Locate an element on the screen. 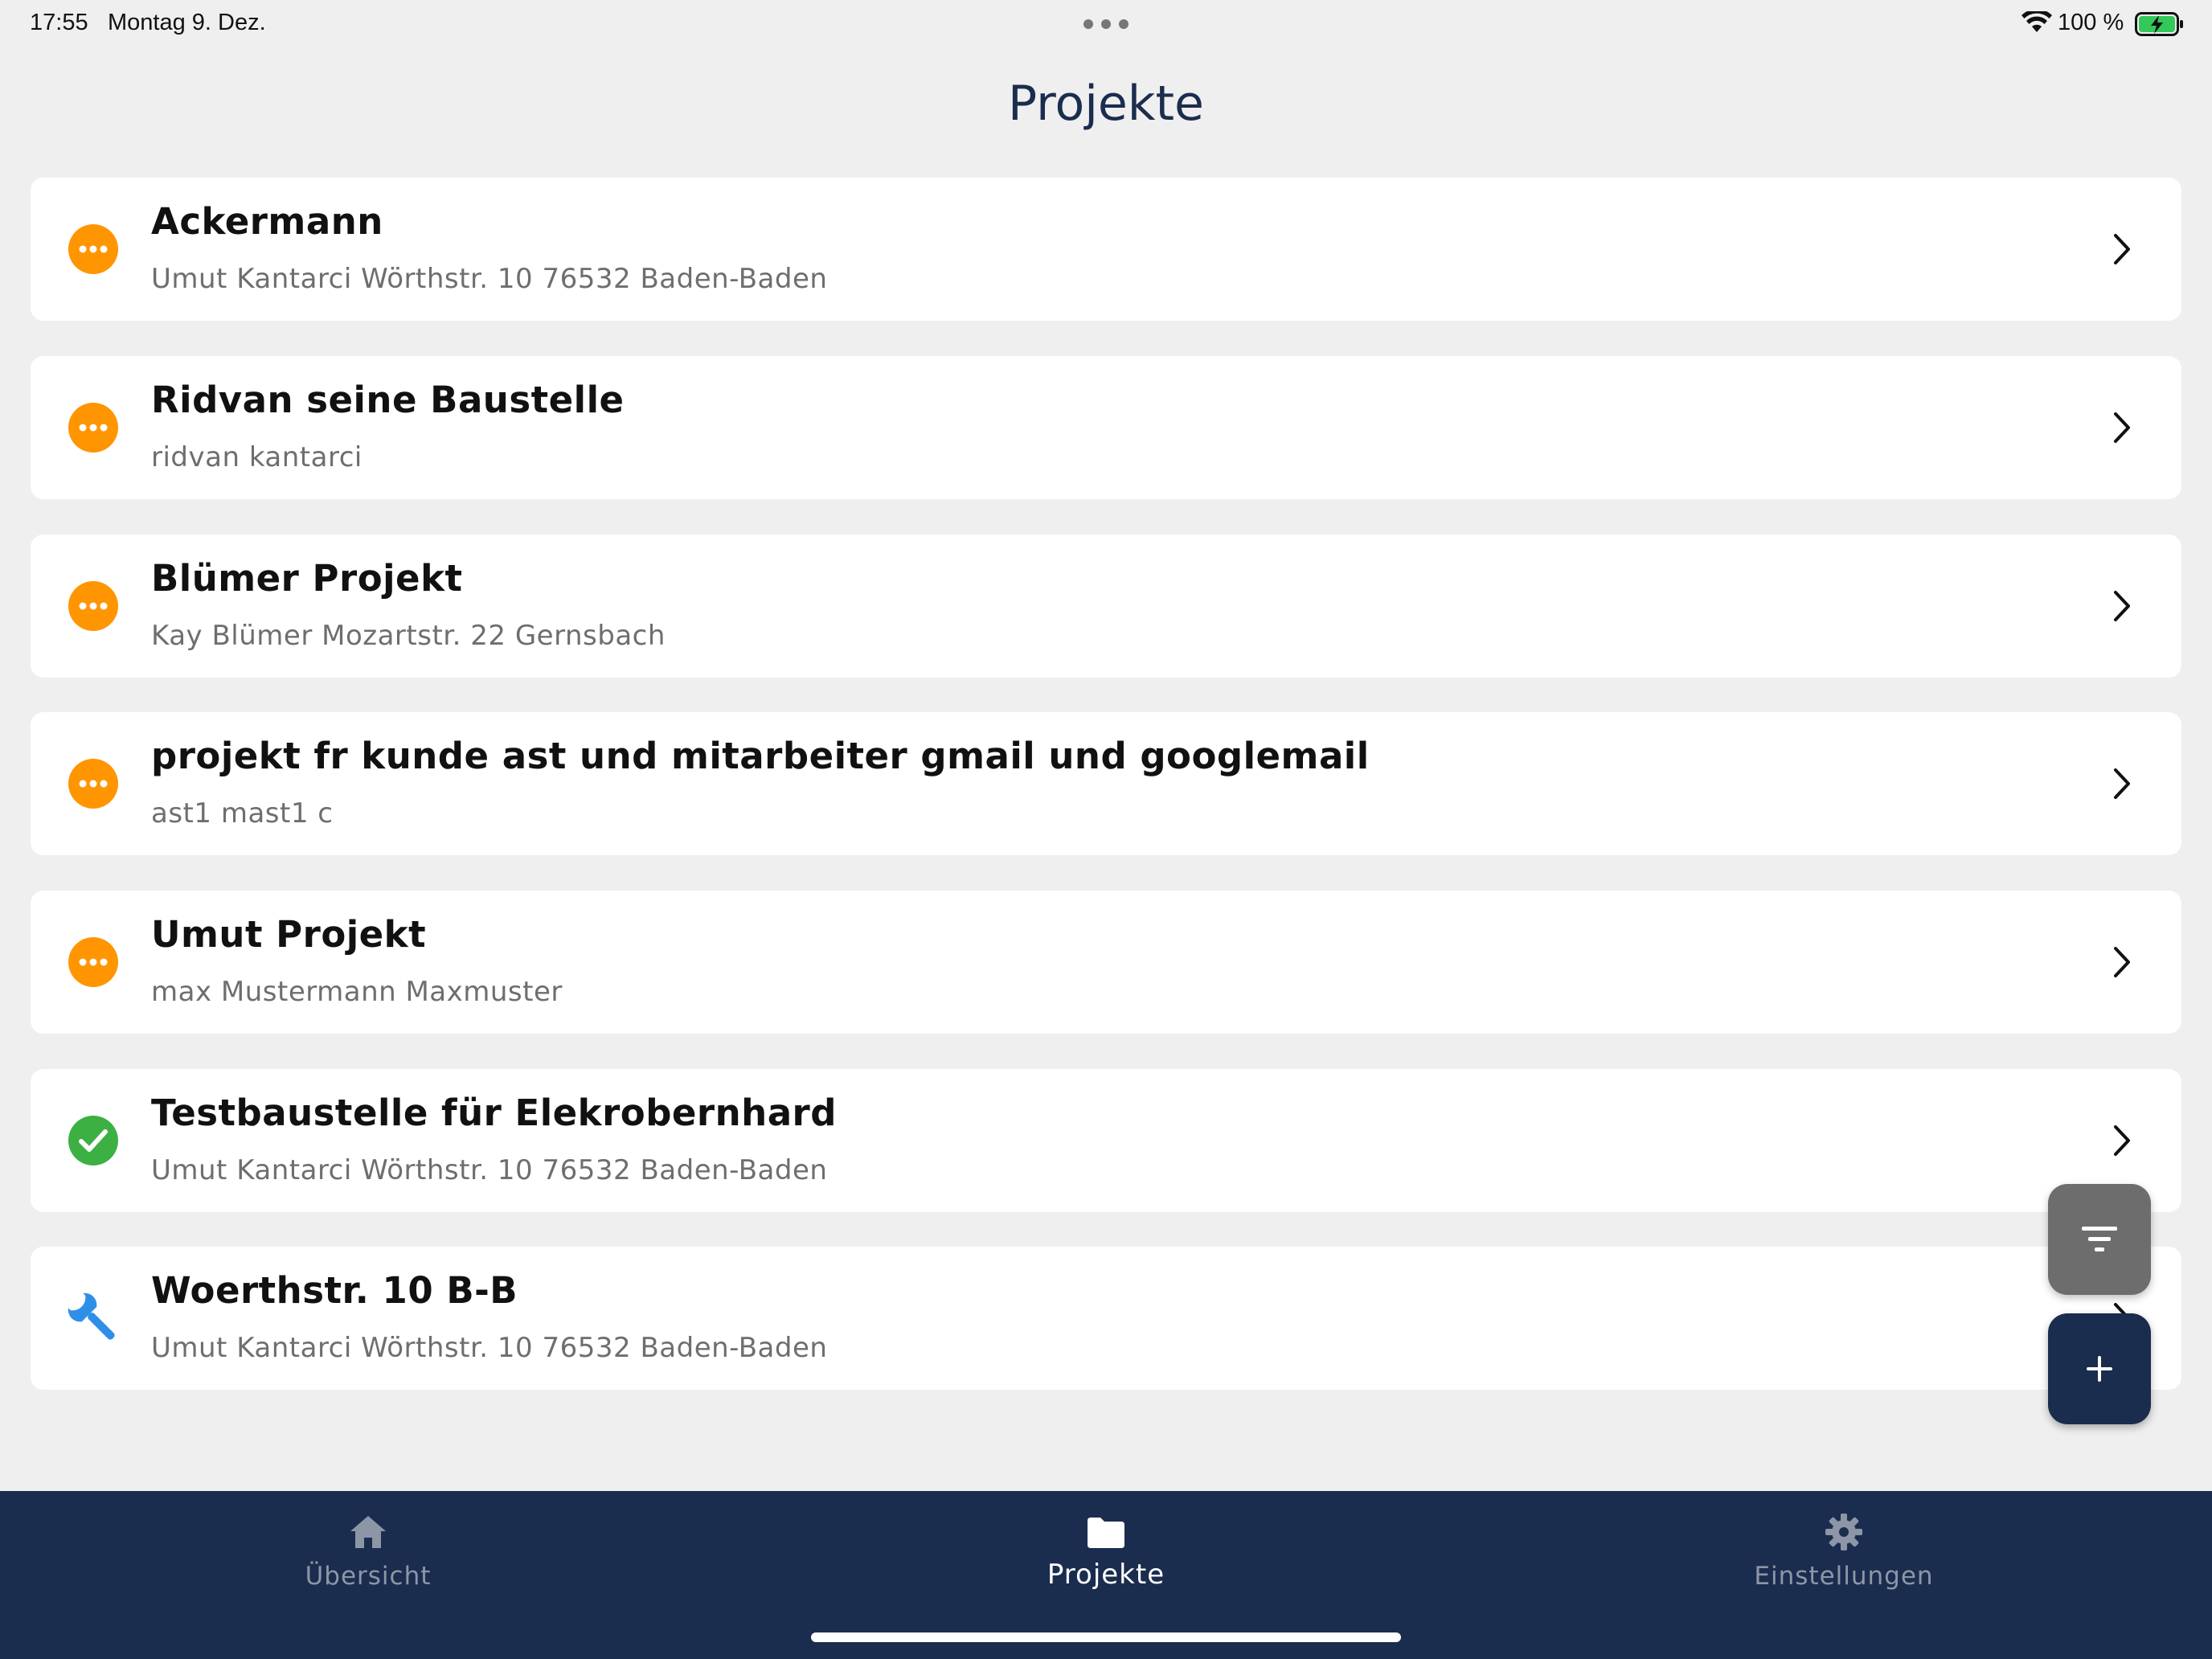 The width and height of the screenshot is (2212, 1659). page-title: Projekte is located at coordinates (1106, 104).